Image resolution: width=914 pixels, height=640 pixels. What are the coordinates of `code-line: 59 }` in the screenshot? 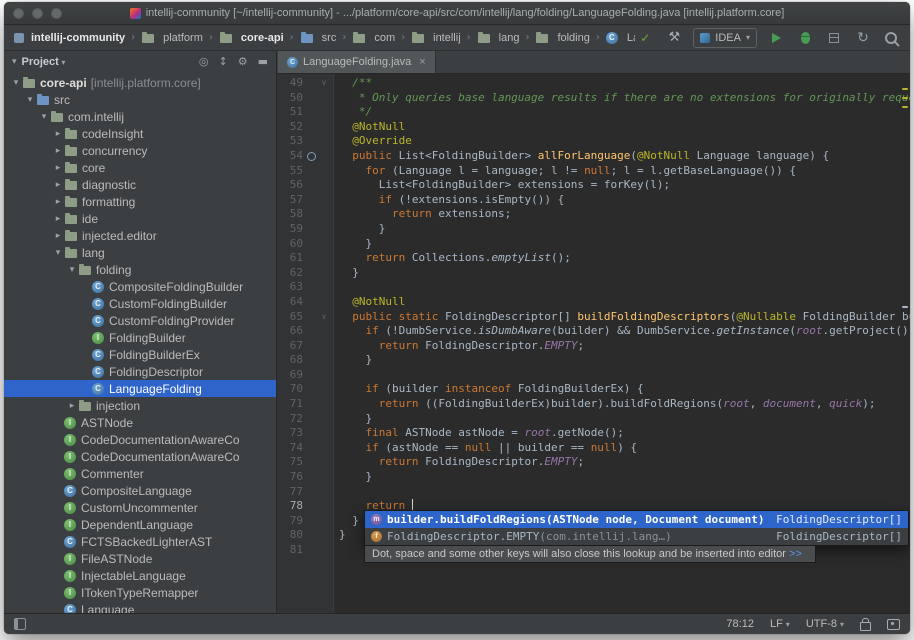 It's located at (593, 229).